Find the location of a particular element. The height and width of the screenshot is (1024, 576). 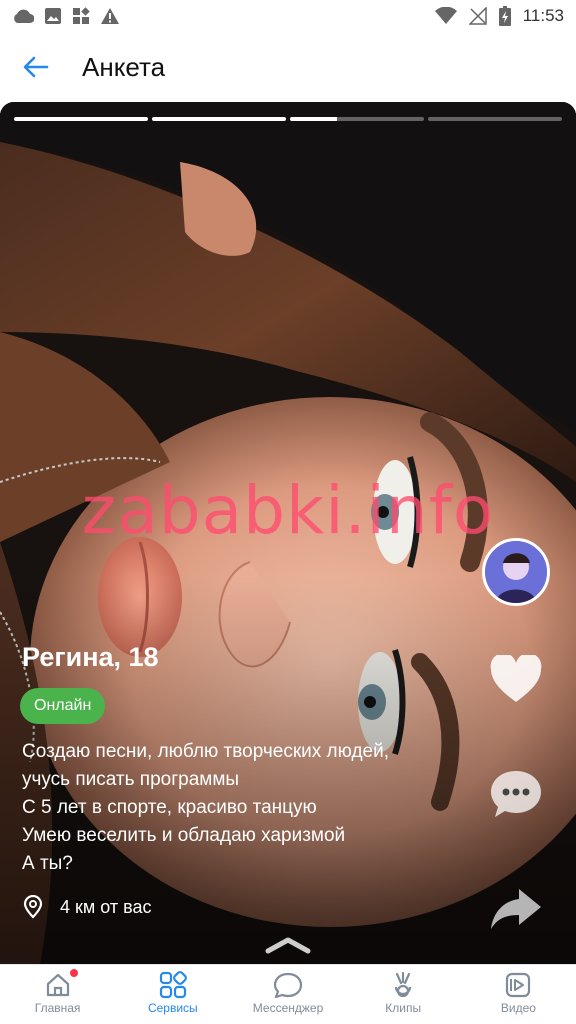

clips-icon is located at coordinates (403, 984).